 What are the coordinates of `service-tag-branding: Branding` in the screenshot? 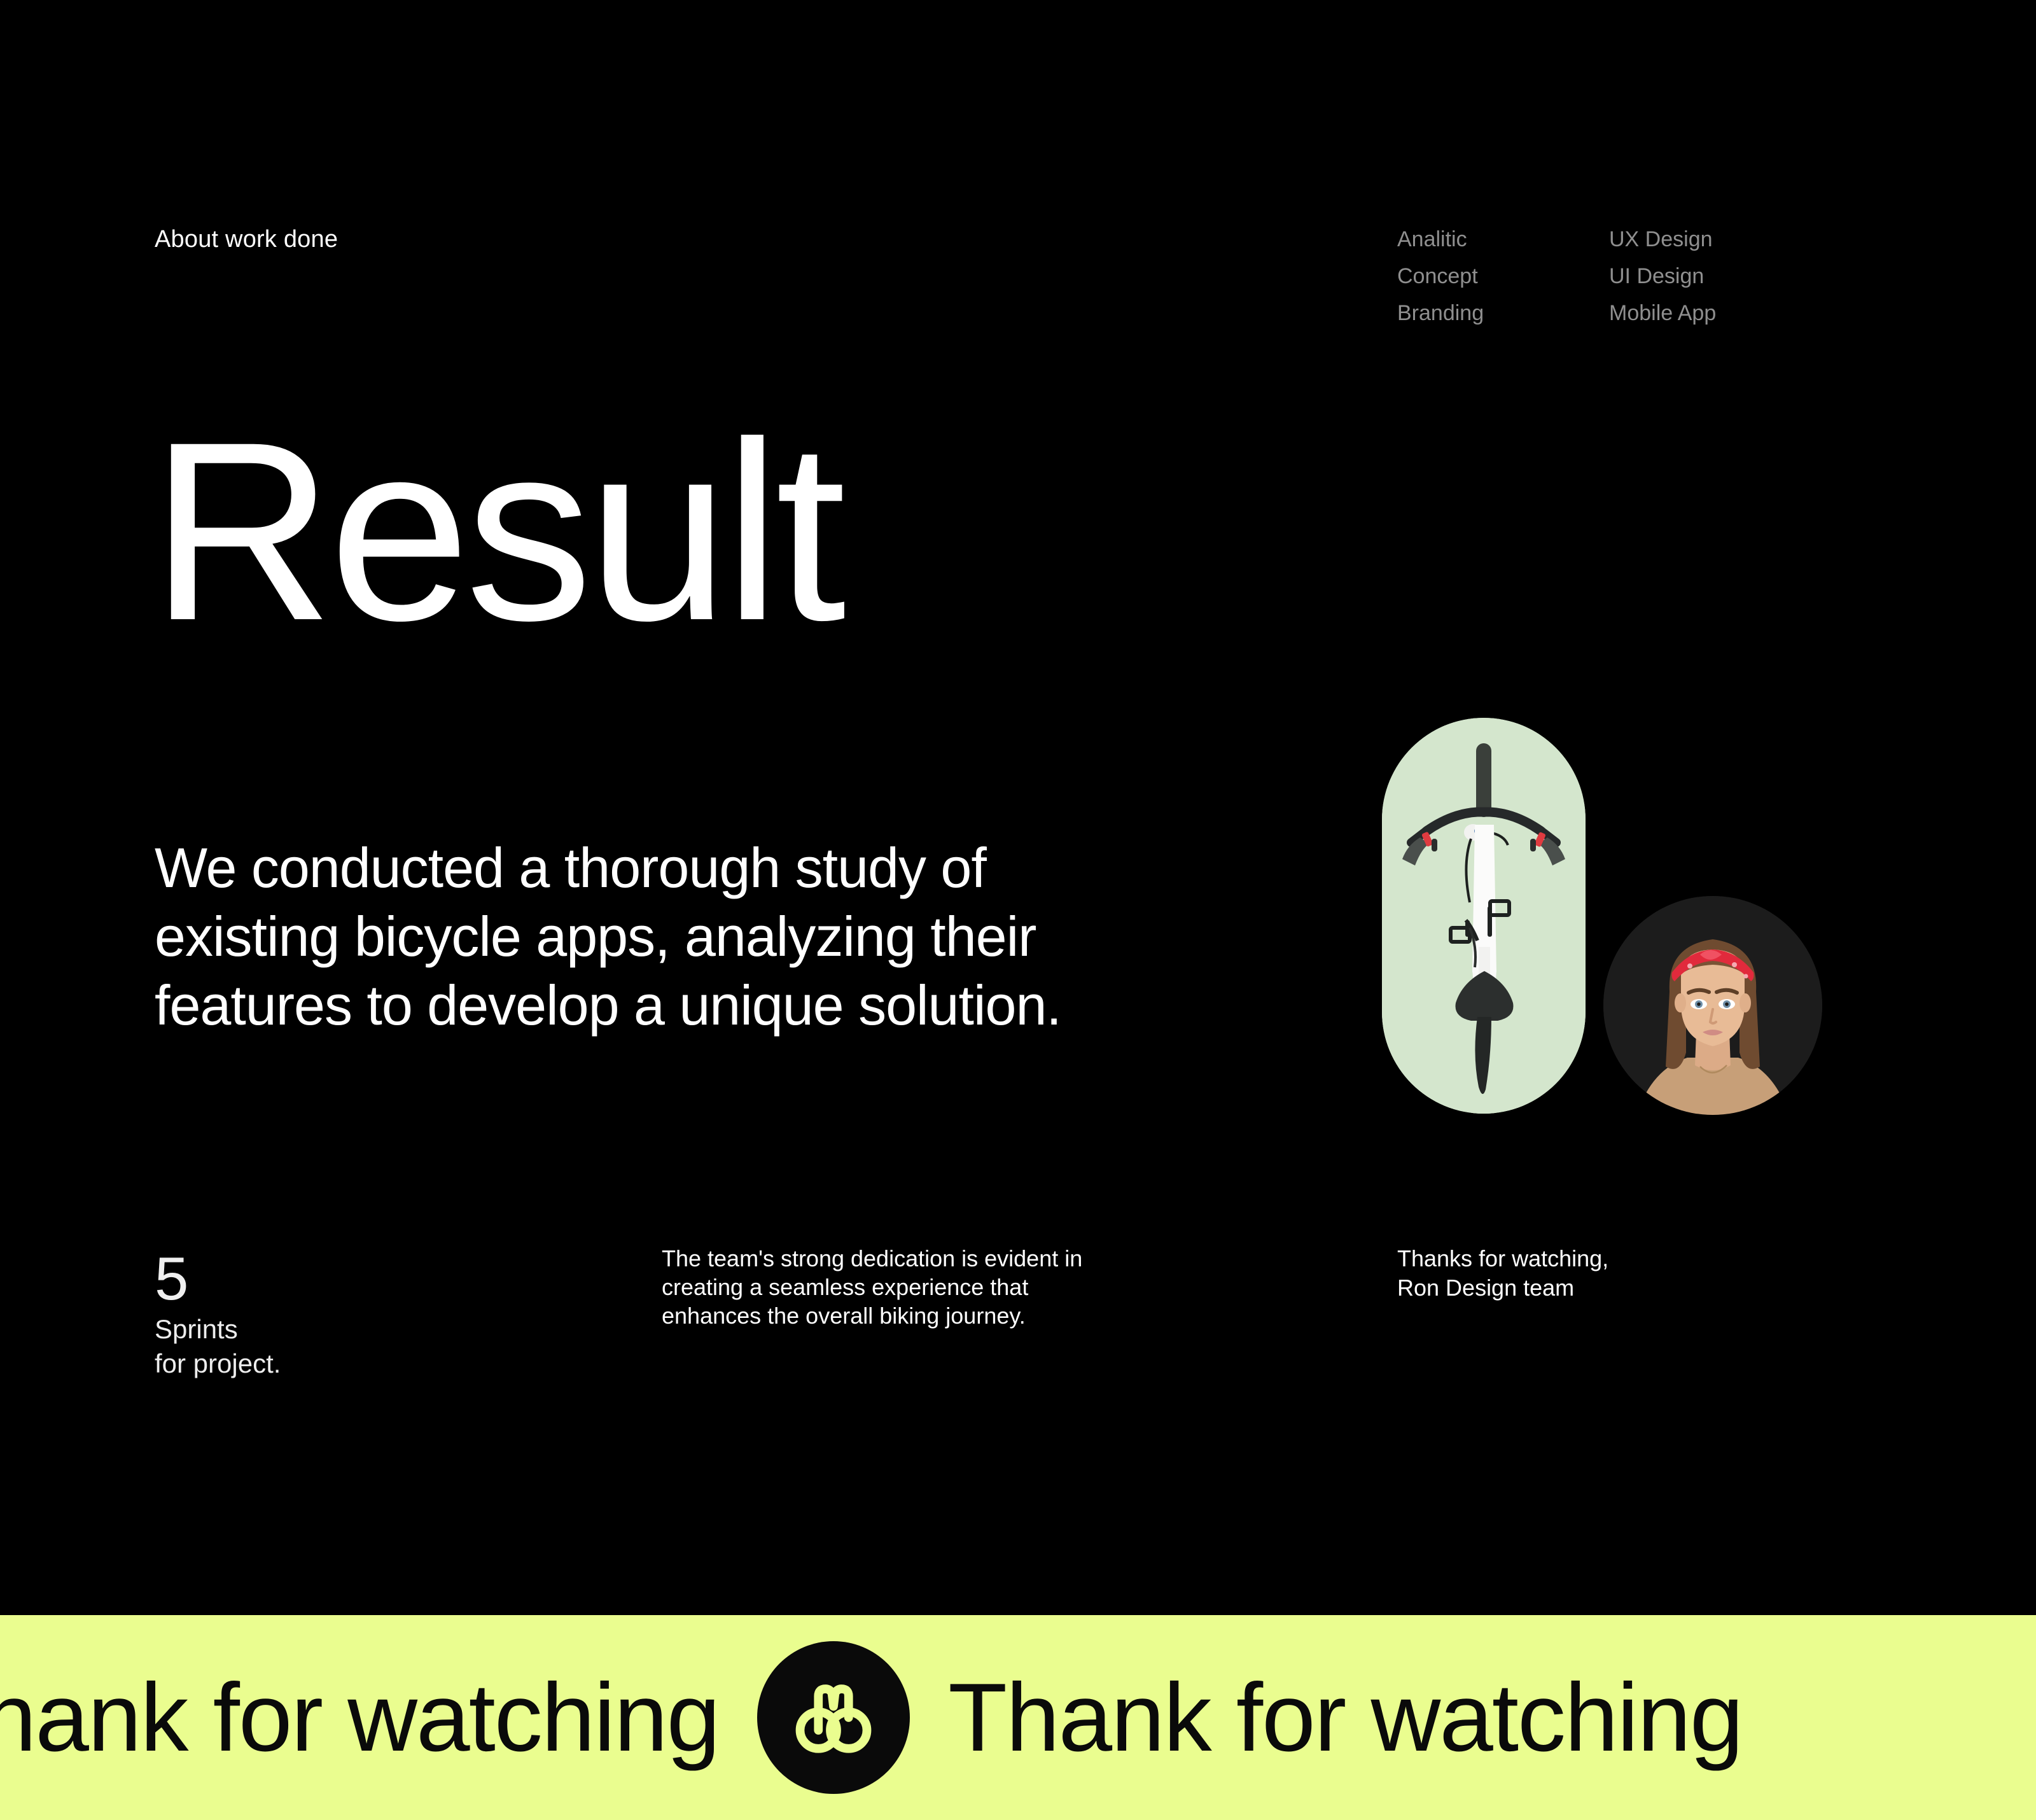 It's located at (1465, 313).